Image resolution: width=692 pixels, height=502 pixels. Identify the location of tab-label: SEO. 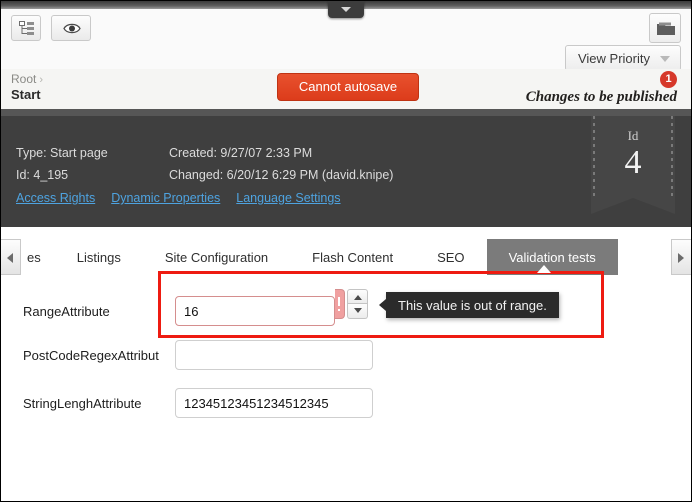
(451, 257).